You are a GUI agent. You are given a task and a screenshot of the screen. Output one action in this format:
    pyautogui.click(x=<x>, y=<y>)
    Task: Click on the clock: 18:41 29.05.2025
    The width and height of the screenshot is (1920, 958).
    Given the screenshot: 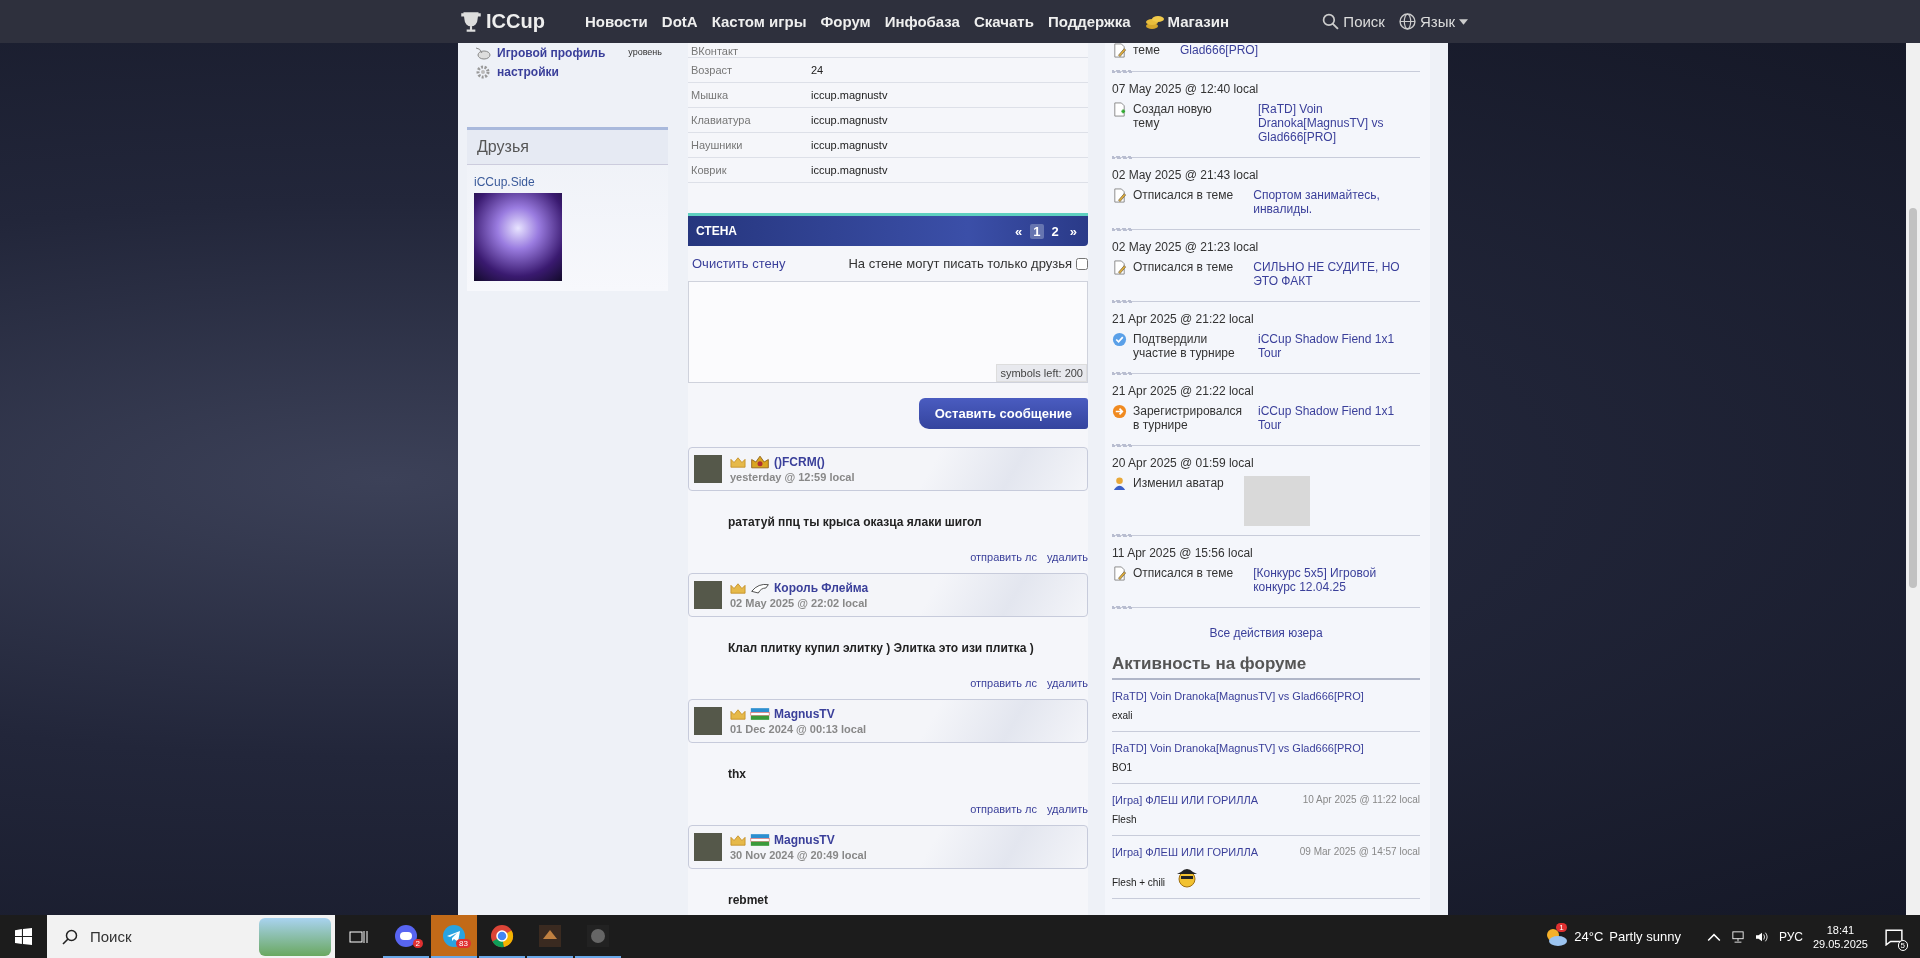 What is the action you would take?
    pyautogui.click(x=1840, y=936)
    